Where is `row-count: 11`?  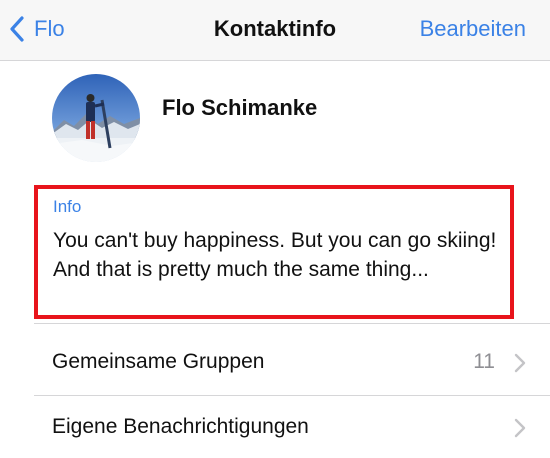 row-count: 11 is located at coordinates (484, 361).